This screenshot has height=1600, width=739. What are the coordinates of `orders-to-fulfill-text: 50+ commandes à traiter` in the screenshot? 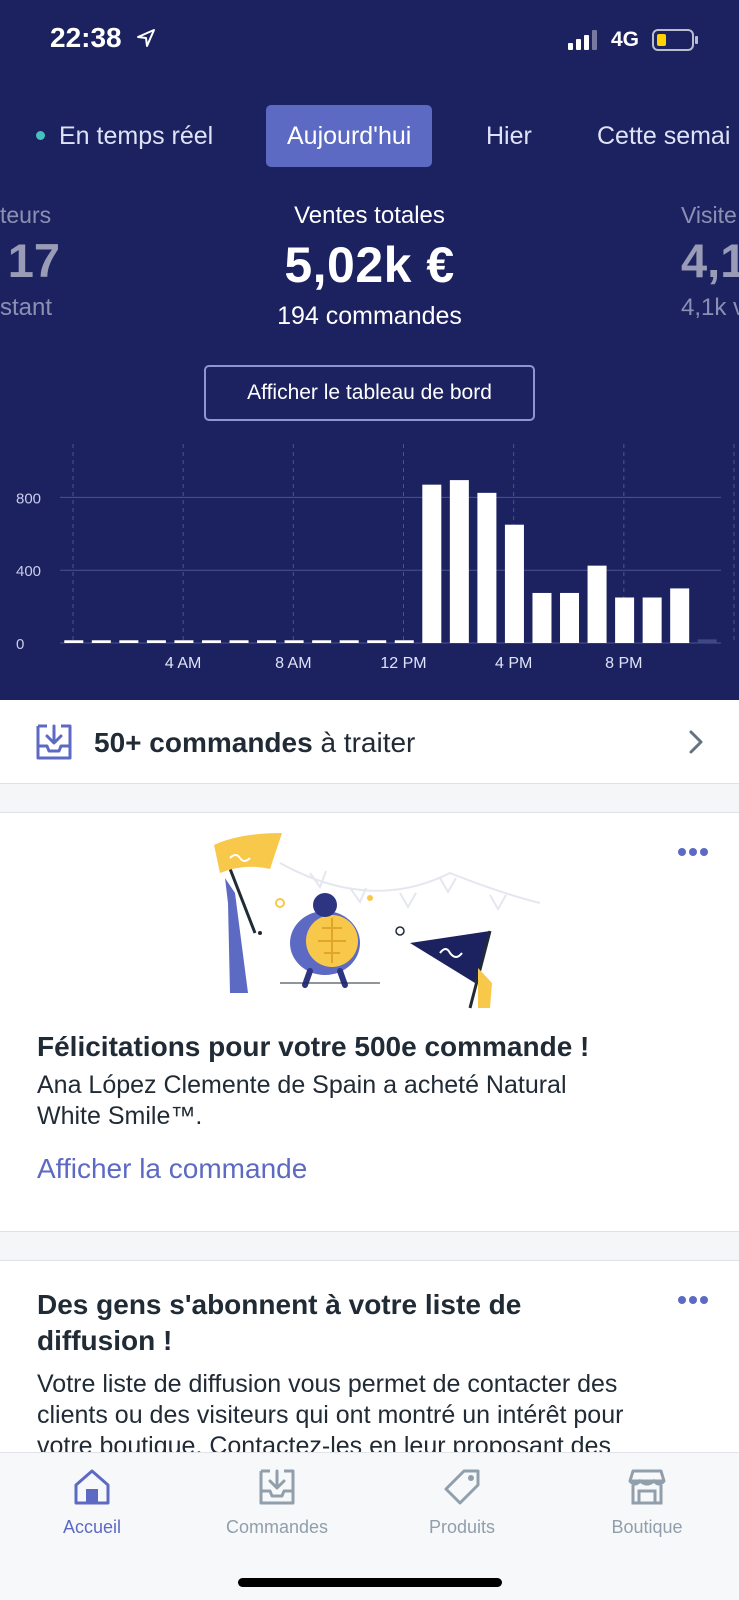 It's located at (254, 743).